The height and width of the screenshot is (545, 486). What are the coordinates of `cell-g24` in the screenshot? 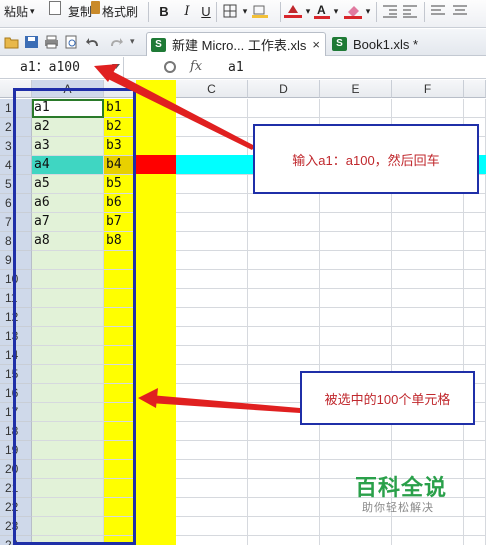 It's located at (475, 540).